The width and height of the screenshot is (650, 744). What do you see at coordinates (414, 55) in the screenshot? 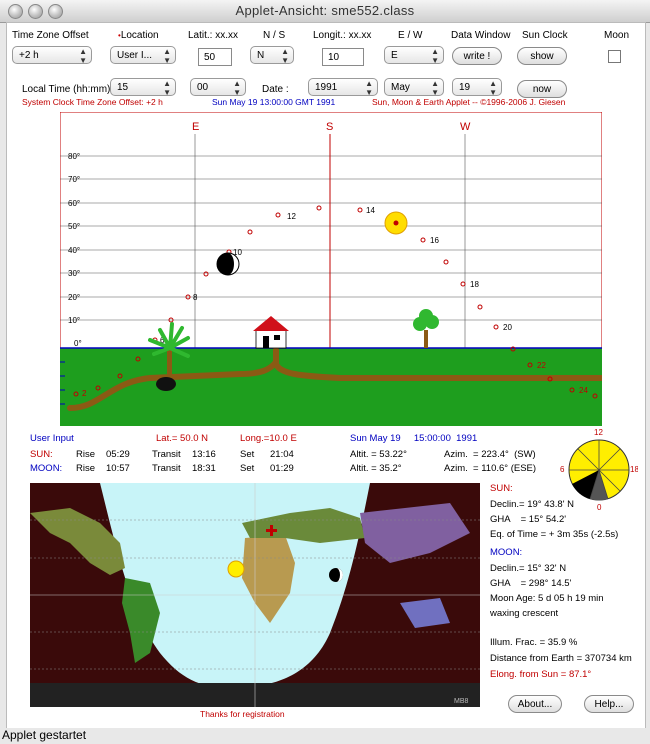
I see `ew-select: E ▲ ▼` at bounding box center [414, 55].